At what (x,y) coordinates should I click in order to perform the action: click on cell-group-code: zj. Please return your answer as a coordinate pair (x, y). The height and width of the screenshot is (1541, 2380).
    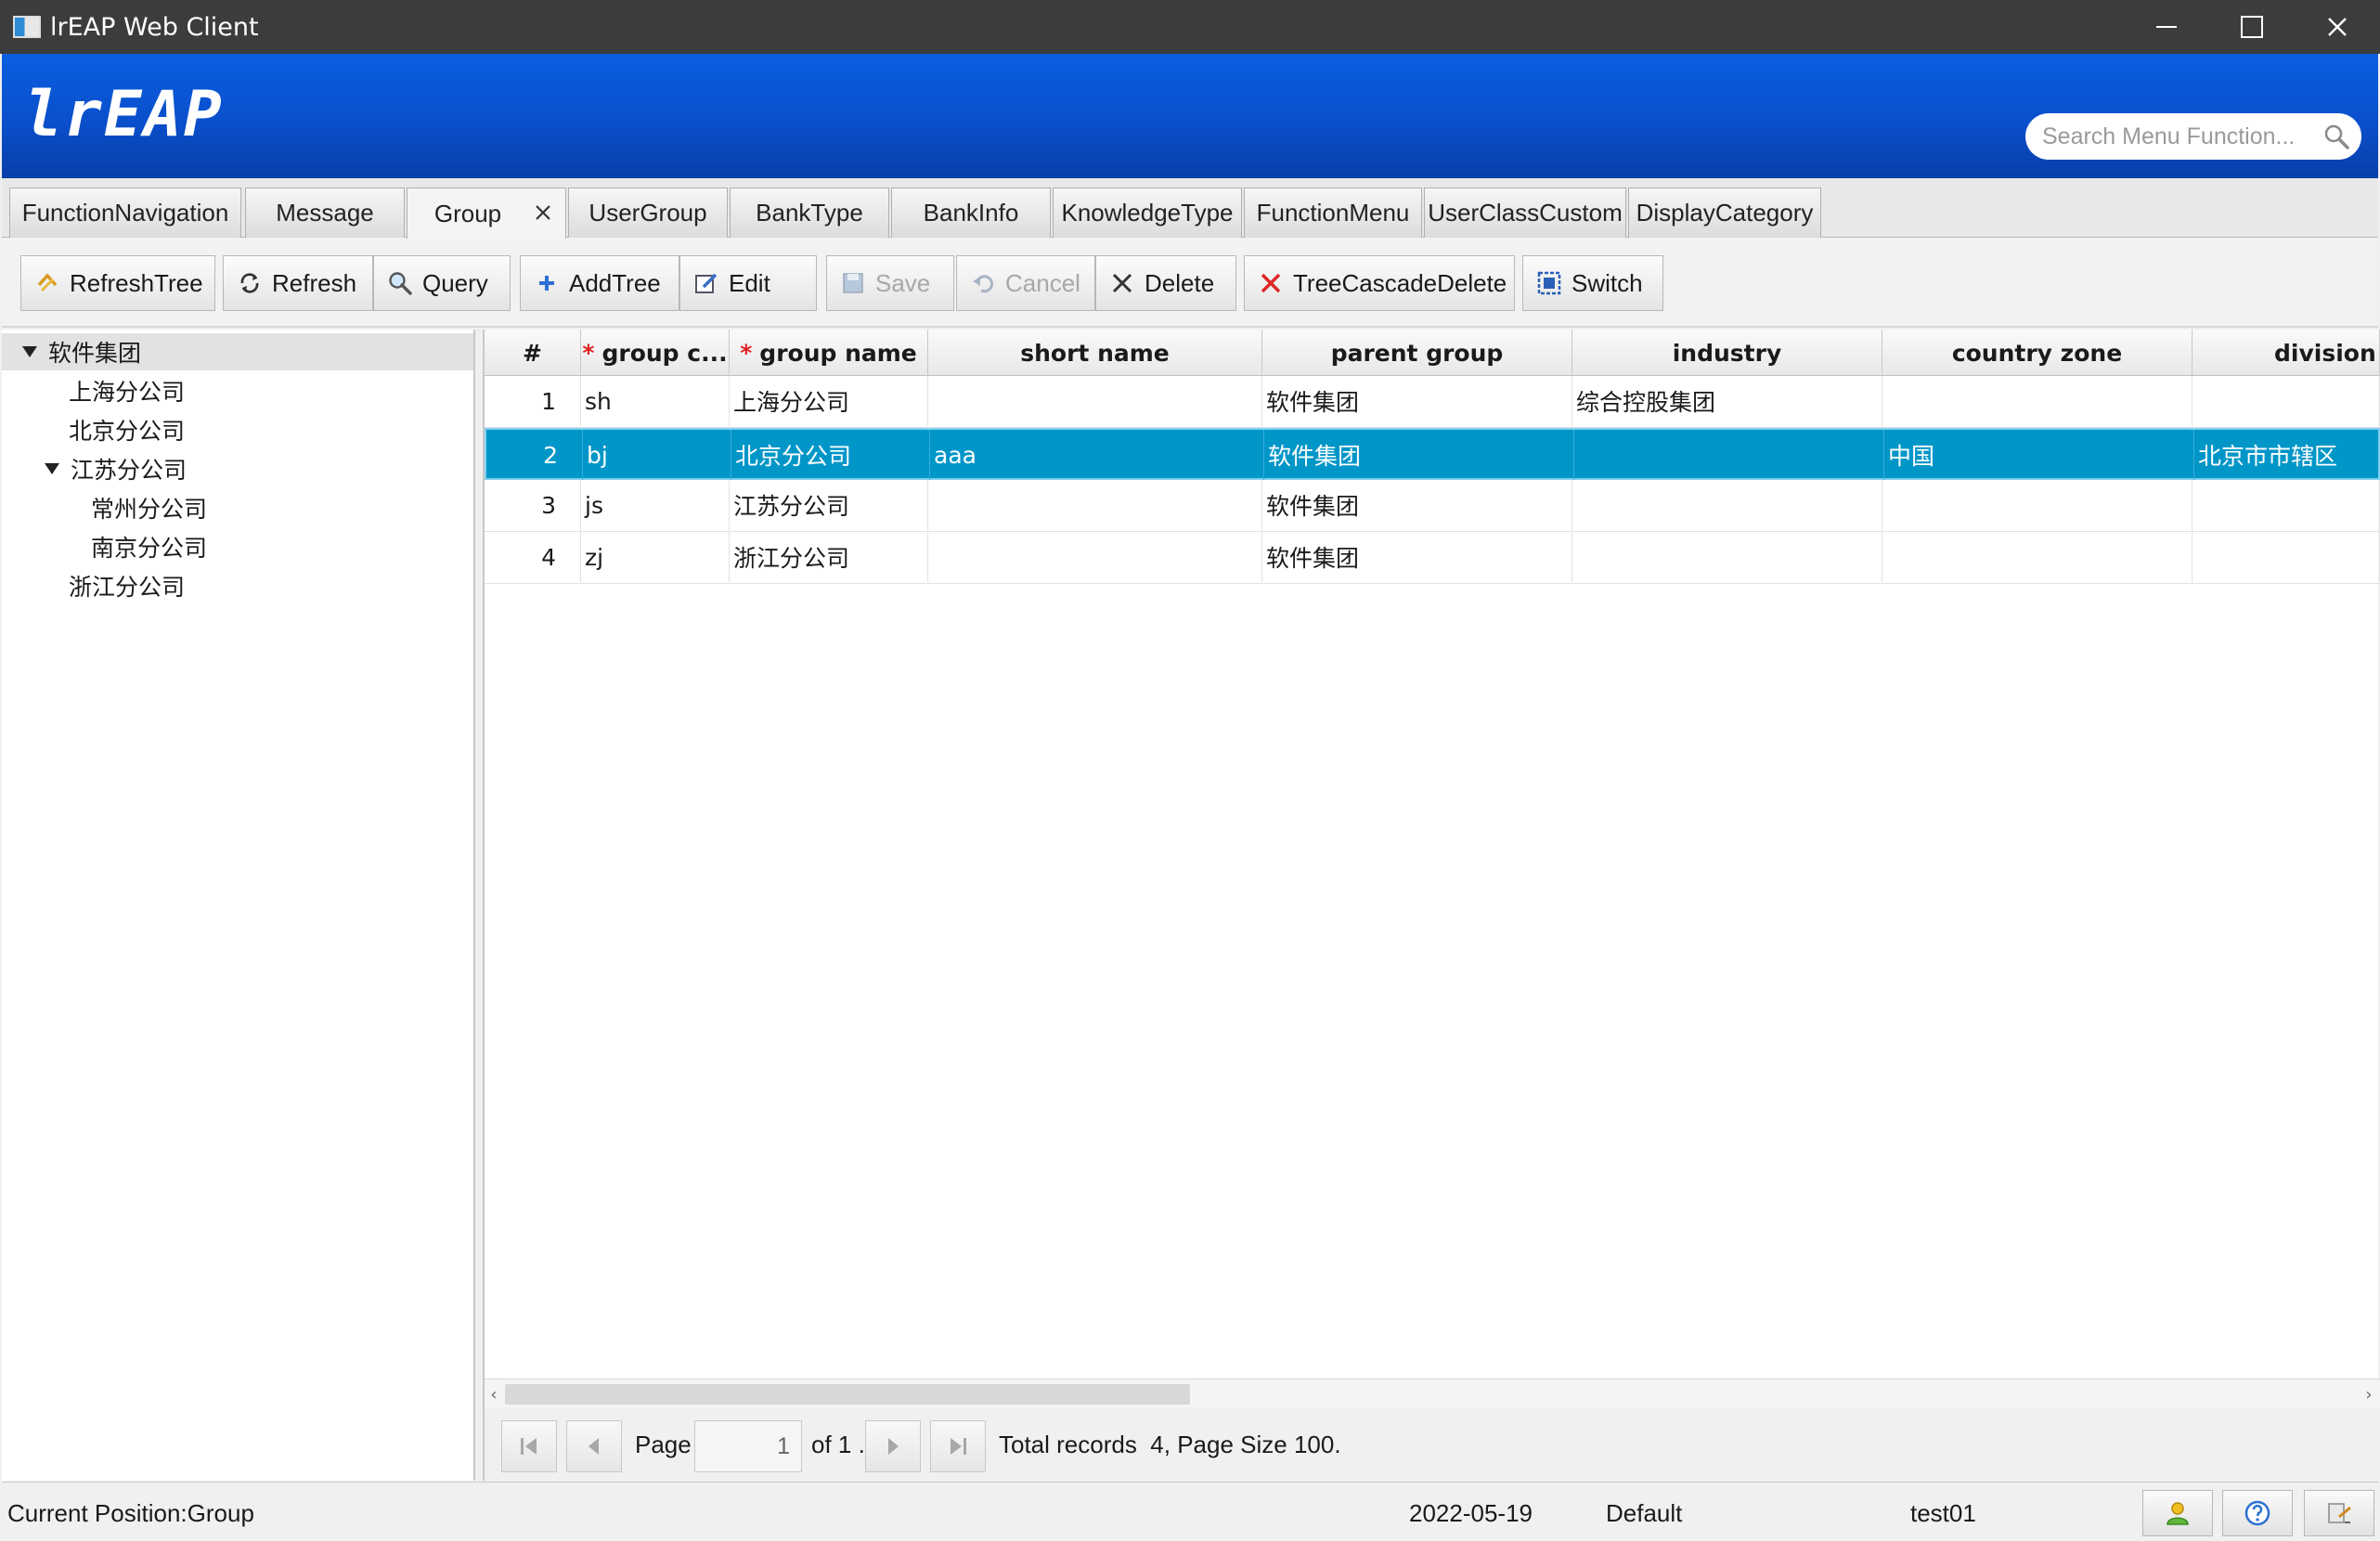
    Looking at the image, I should click on (655, 557).